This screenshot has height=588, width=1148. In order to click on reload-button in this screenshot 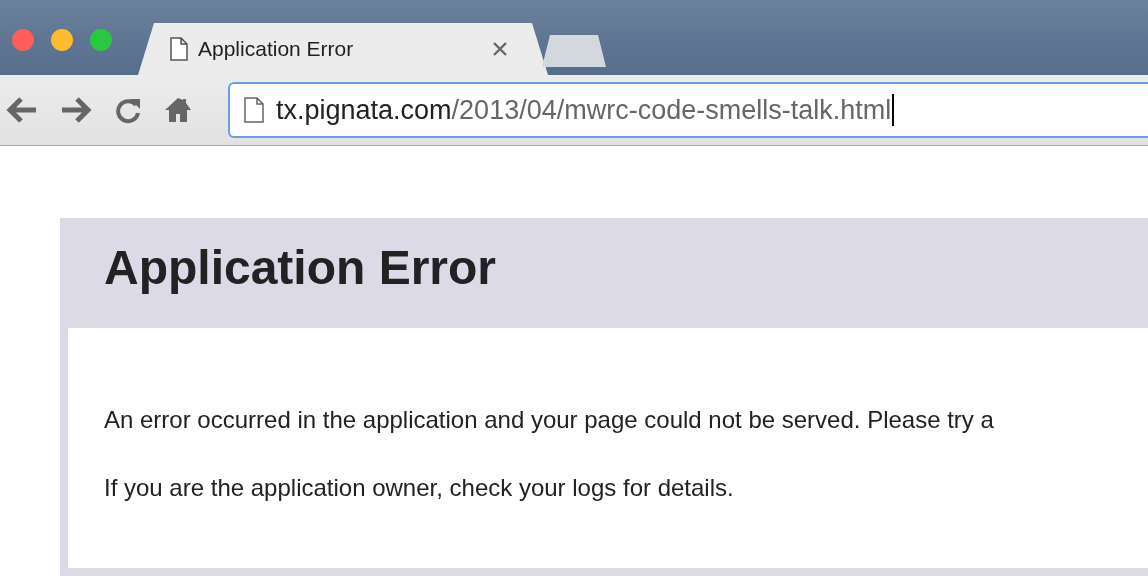, I will do `click(128, 110)`.